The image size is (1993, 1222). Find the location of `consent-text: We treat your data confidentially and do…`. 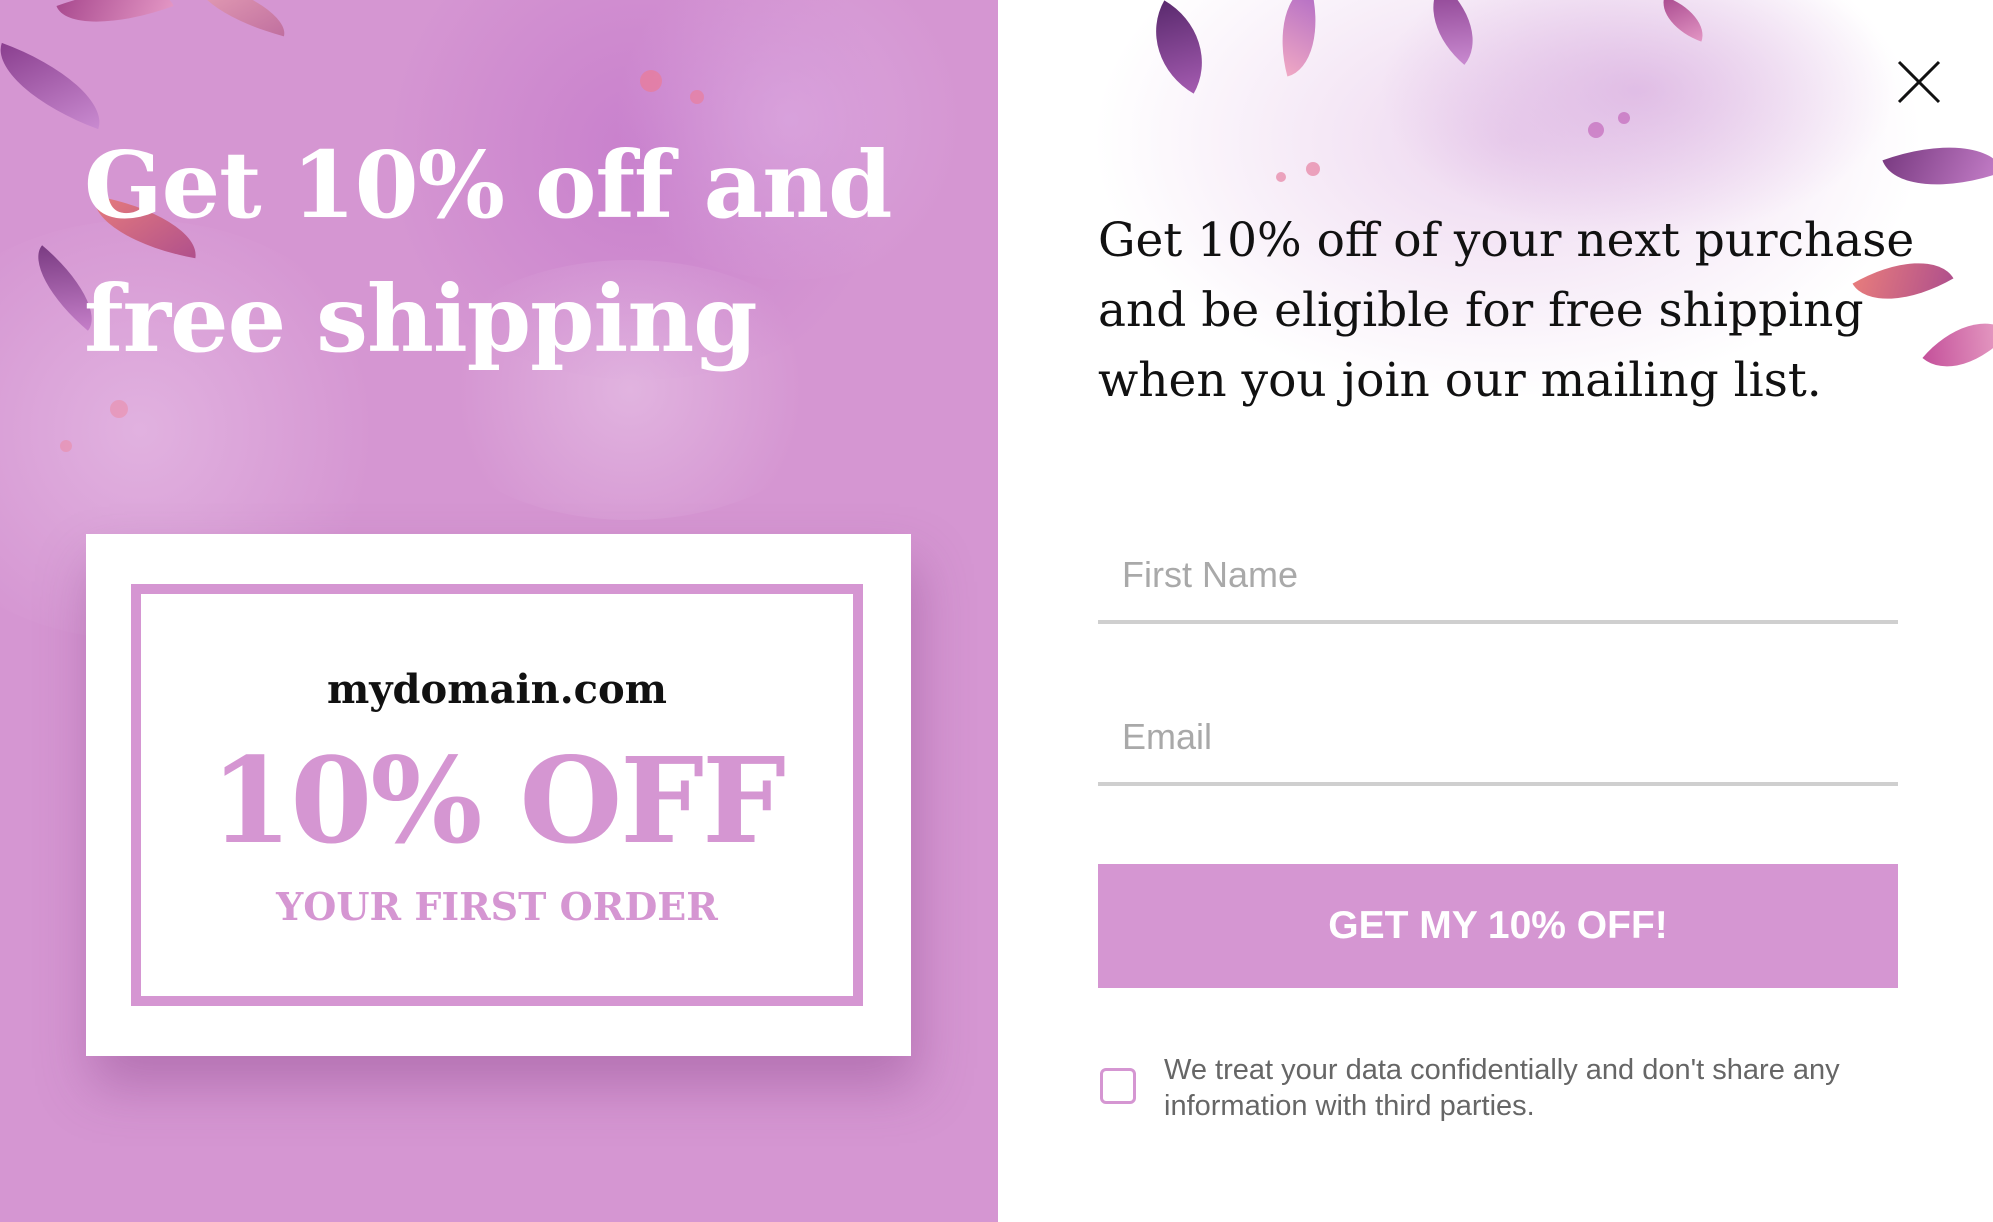

consent-text: We treat your data confidentially and do… is located at coordinates (1502, 1088).